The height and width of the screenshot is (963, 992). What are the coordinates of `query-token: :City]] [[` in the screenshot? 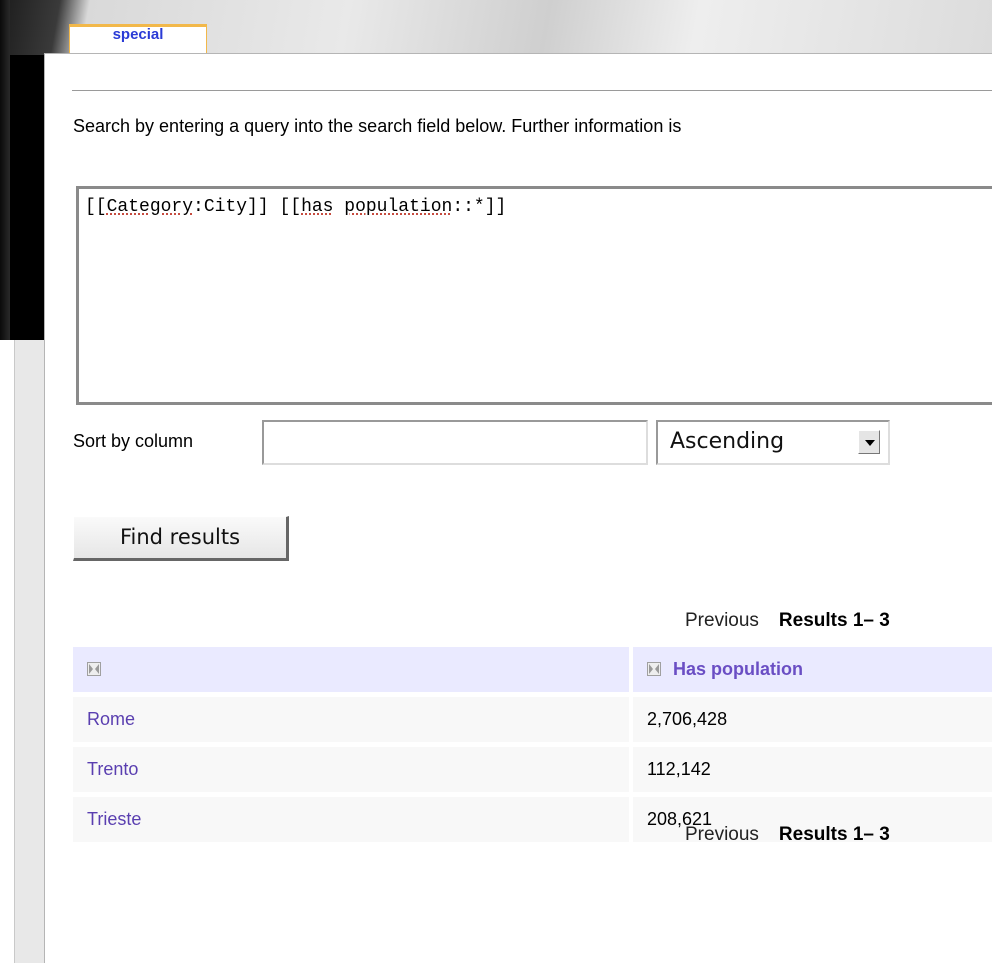 It's located at (247, 207).